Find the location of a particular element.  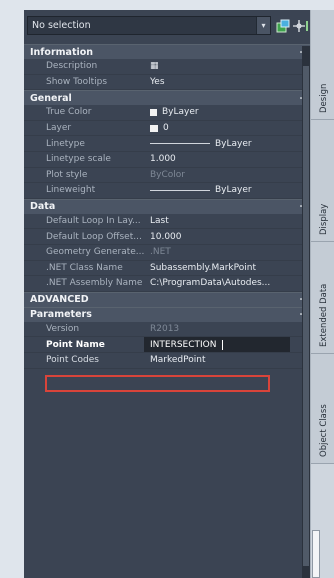

section-title: Information is located at coordinates (62, 52).